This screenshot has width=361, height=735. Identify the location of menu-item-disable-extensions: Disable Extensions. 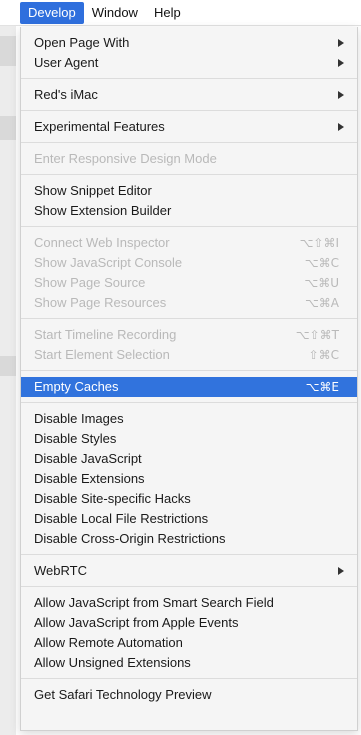
(189, 479).